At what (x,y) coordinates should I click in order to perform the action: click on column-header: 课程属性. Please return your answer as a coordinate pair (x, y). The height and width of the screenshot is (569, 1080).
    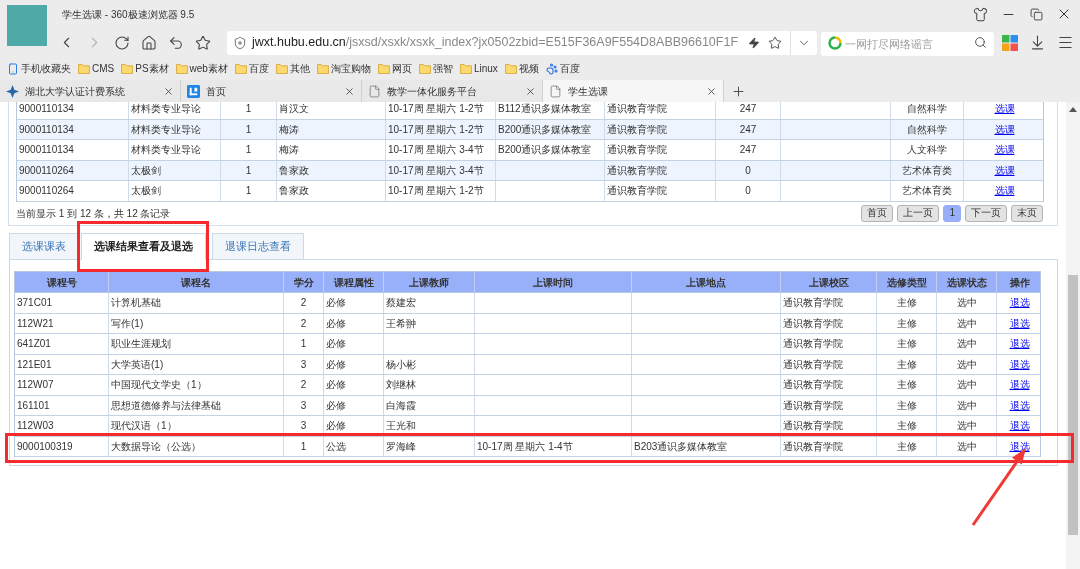
    Looking at the image, I should click on (354, 282).